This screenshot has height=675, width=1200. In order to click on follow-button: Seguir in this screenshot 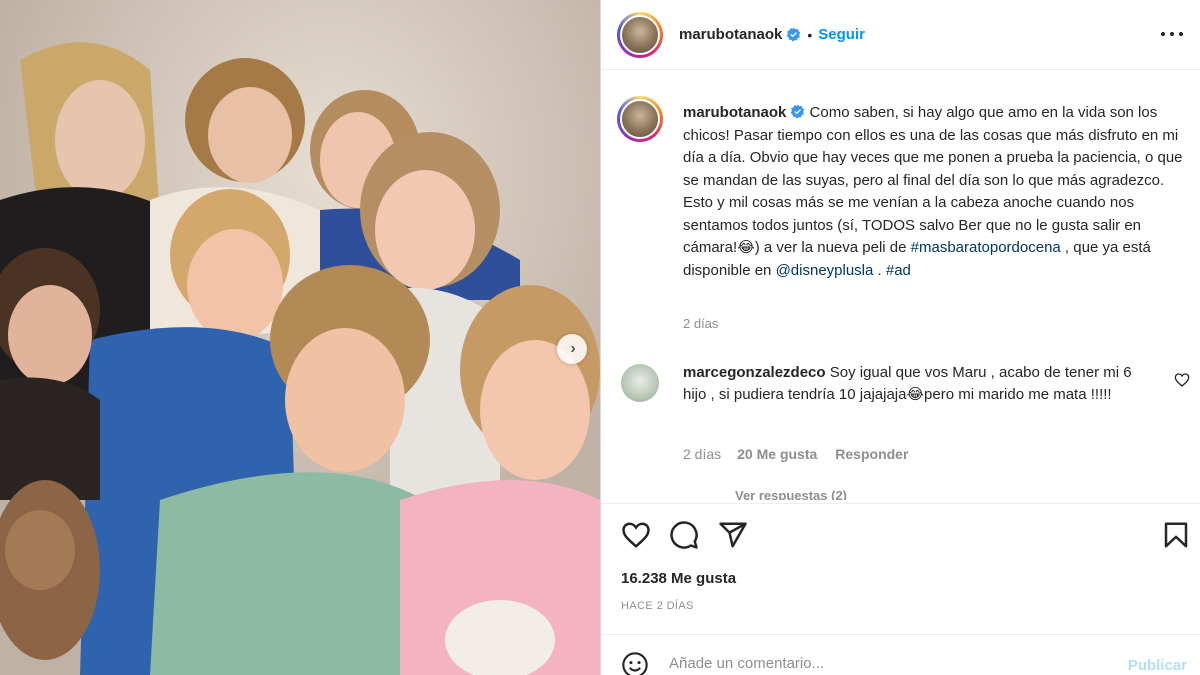, I will do `click(841, 34)`.